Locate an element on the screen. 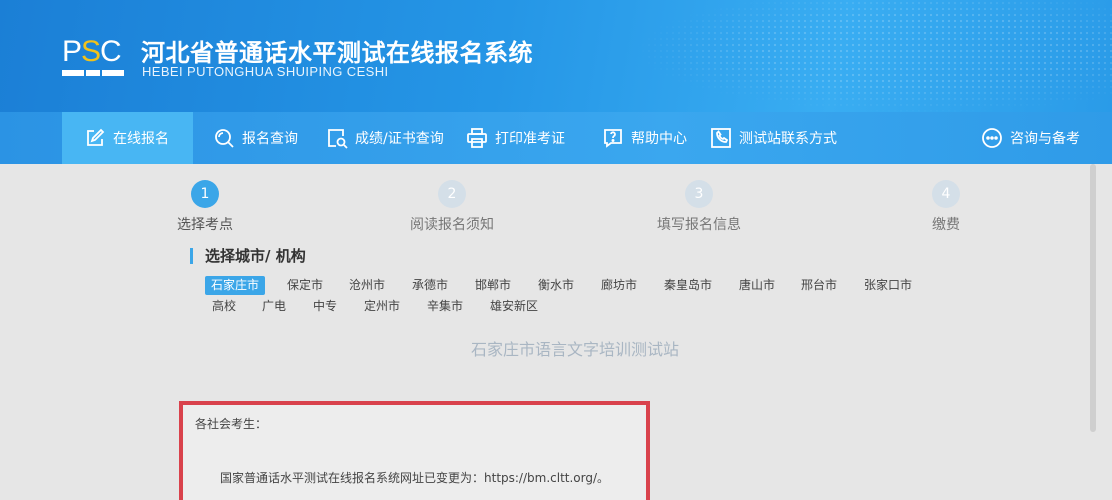 The width and height of the screenshot is (1112, 500). nav-label: 测试站联系方式 is located at coordinates (788, 139).